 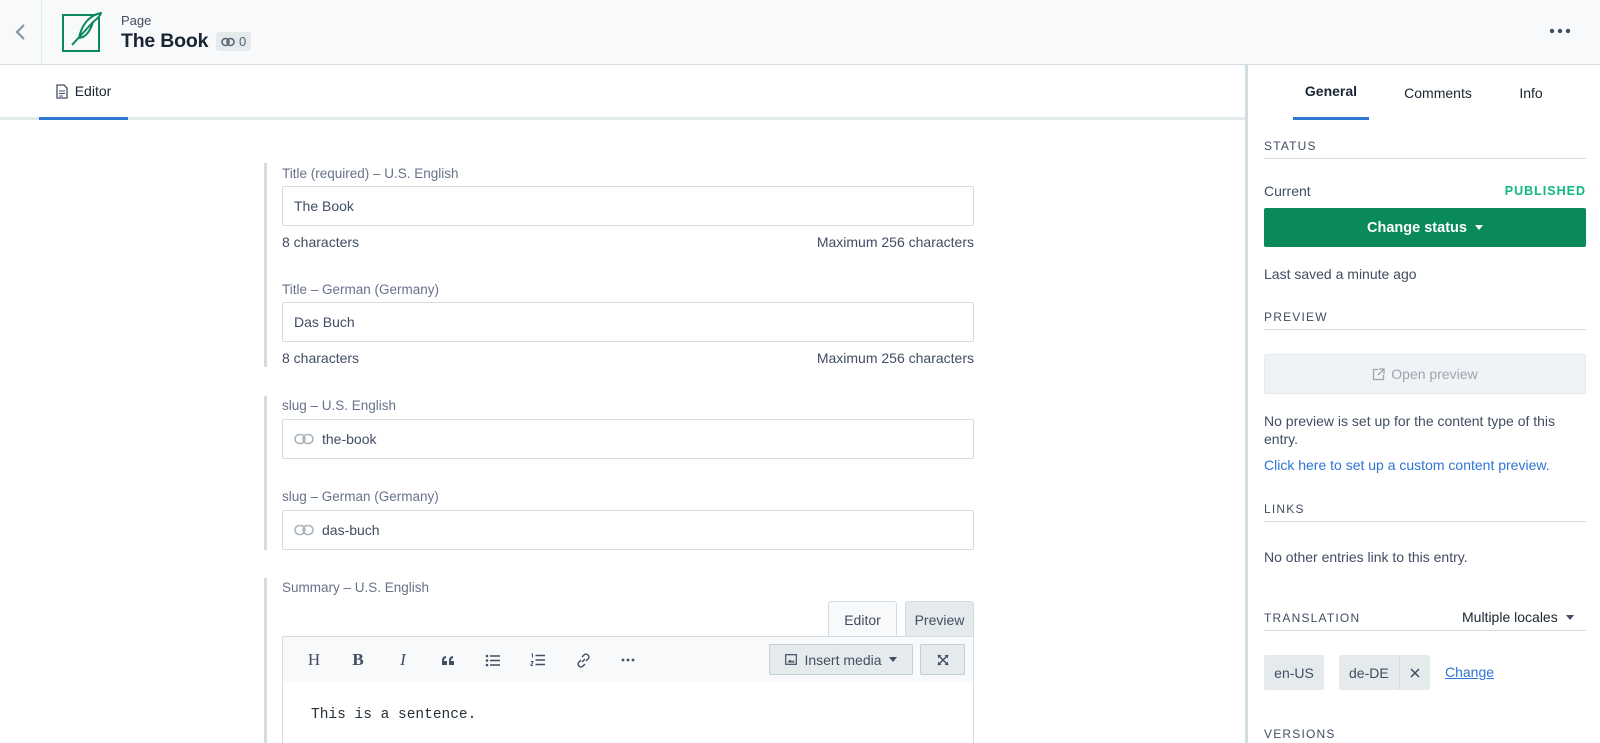 I want to click on locale-pill-de-de: de-DE, so click(x=1384, y=672).